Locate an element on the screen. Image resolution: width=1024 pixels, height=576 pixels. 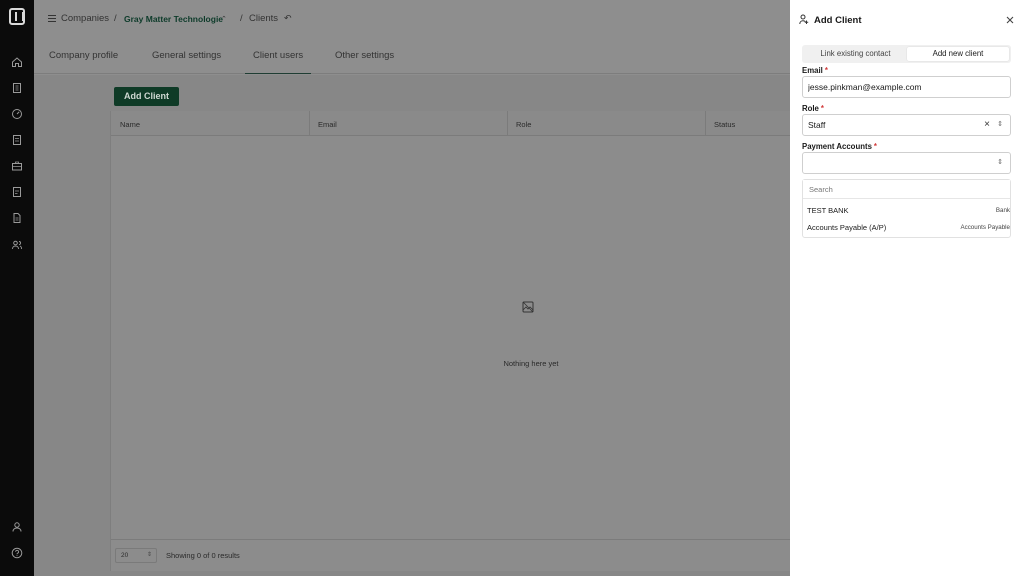
client-mode-toggle: Link existing contact Add new client is located at coordinates (906, 54).